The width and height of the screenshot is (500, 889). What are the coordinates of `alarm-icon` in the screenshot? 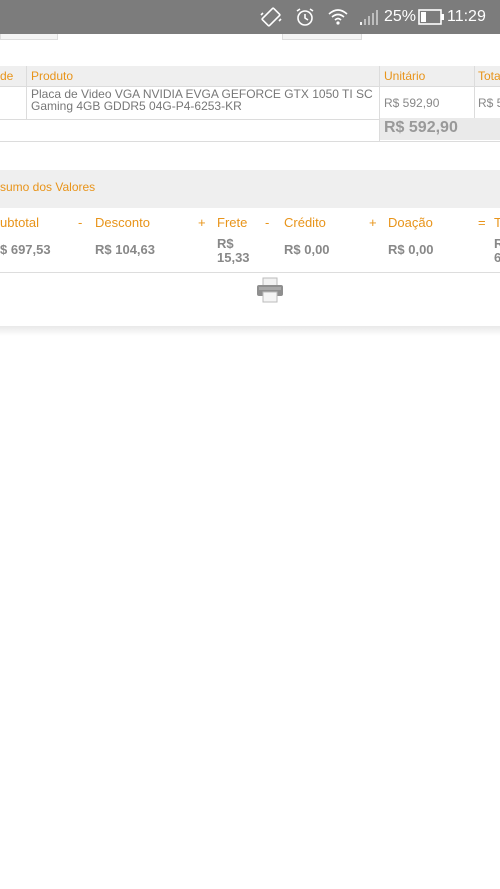 It's located at (305, 17).